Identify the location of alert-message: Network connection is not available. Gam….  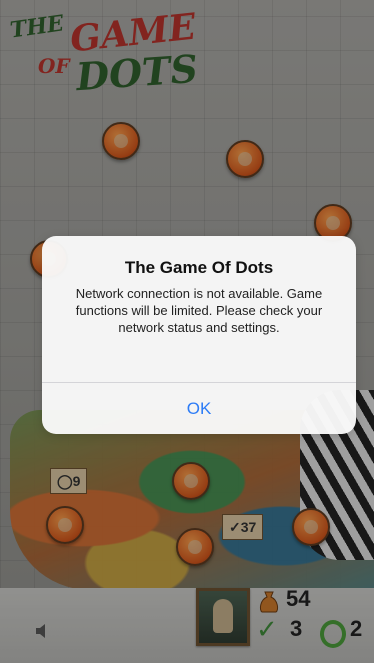
(199, 310).